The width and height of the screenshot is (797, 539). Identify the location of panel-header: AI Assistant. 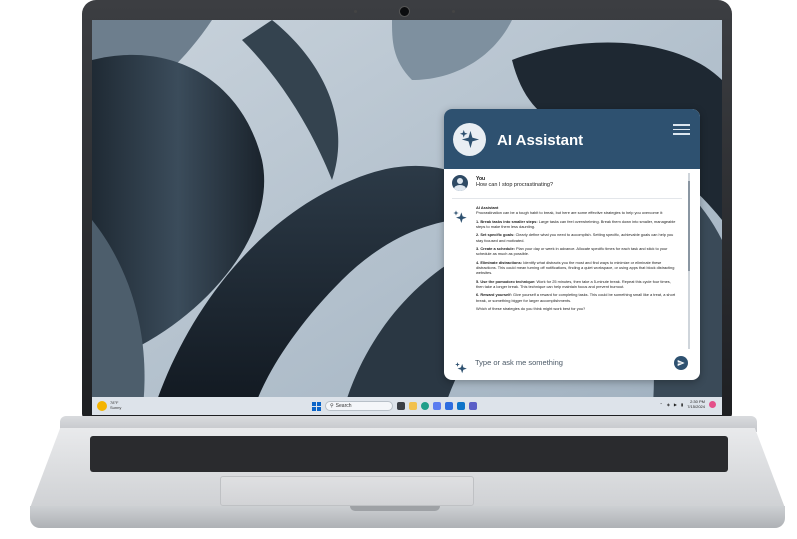
(572, 139).